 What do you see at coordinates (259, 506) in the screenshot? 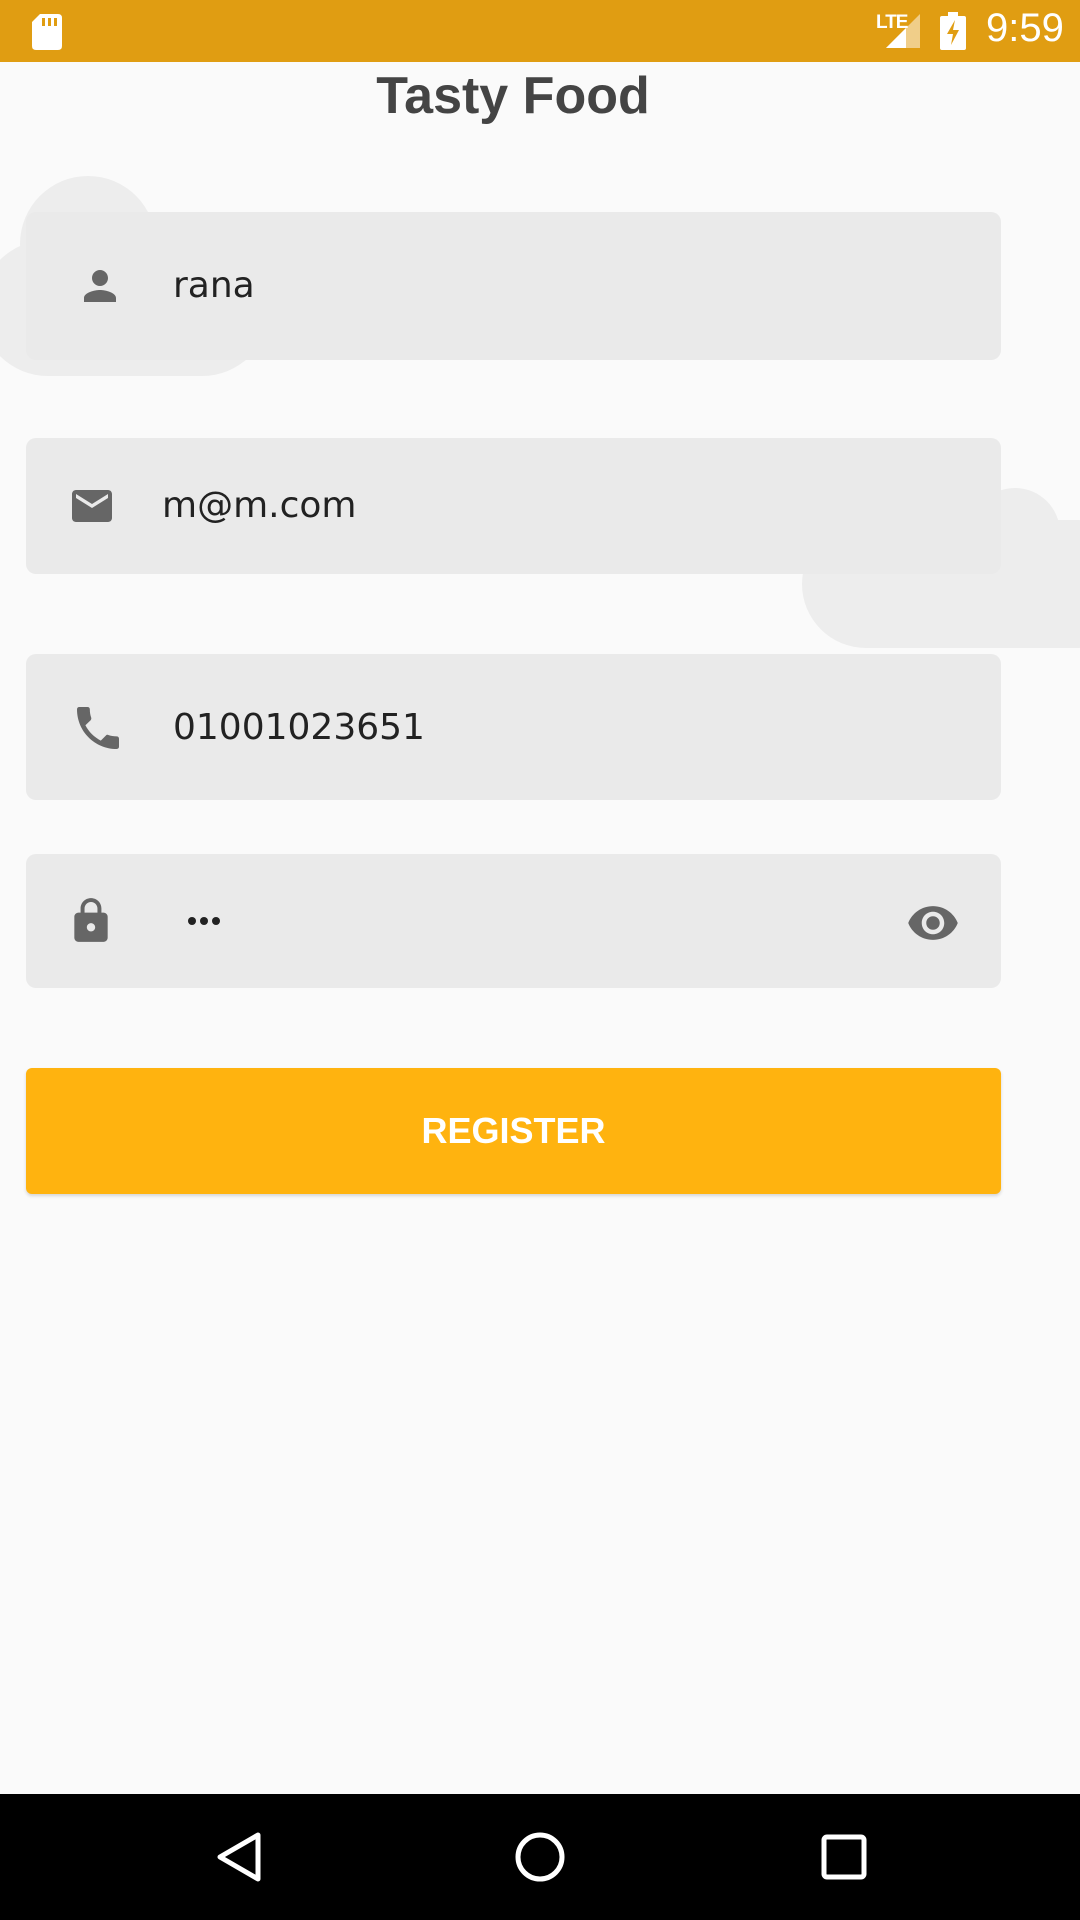
I see `email-input-value: m@m.com` at bounding box center [259, 506].